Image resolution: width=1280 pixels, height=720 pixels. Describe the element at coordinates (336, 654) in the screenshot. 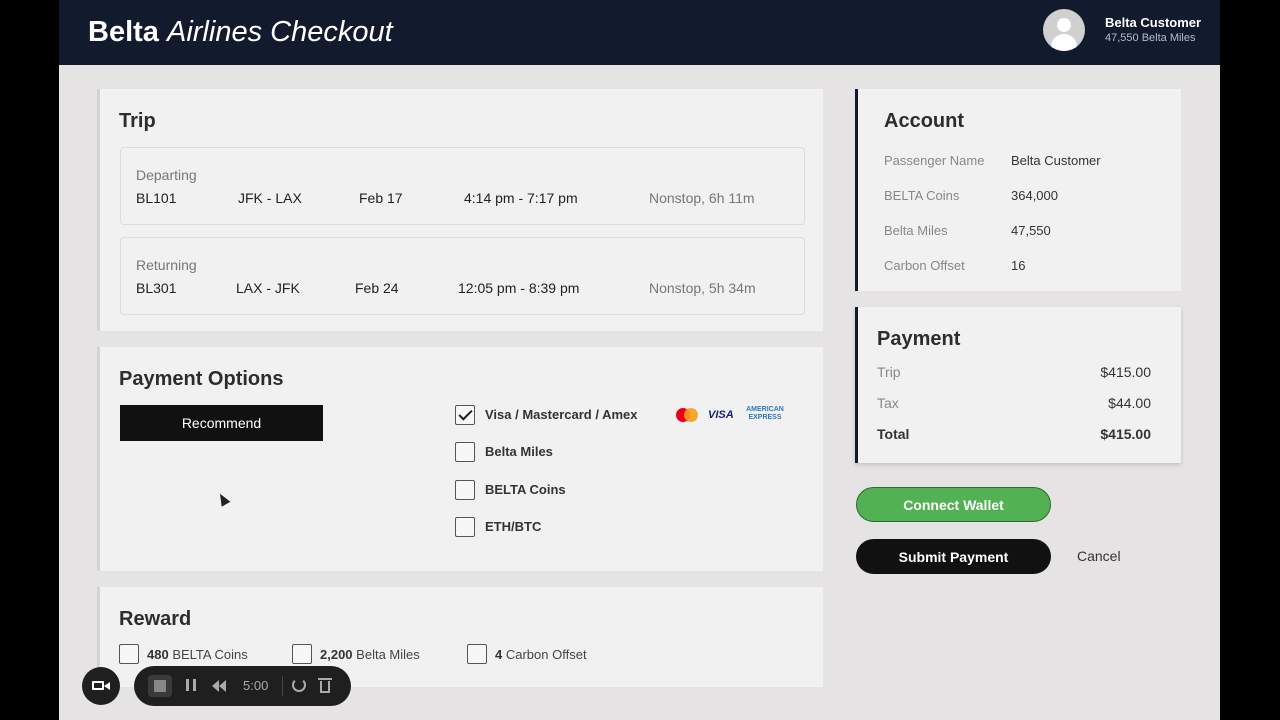

I see `reward-amount: 2,200` at that location.